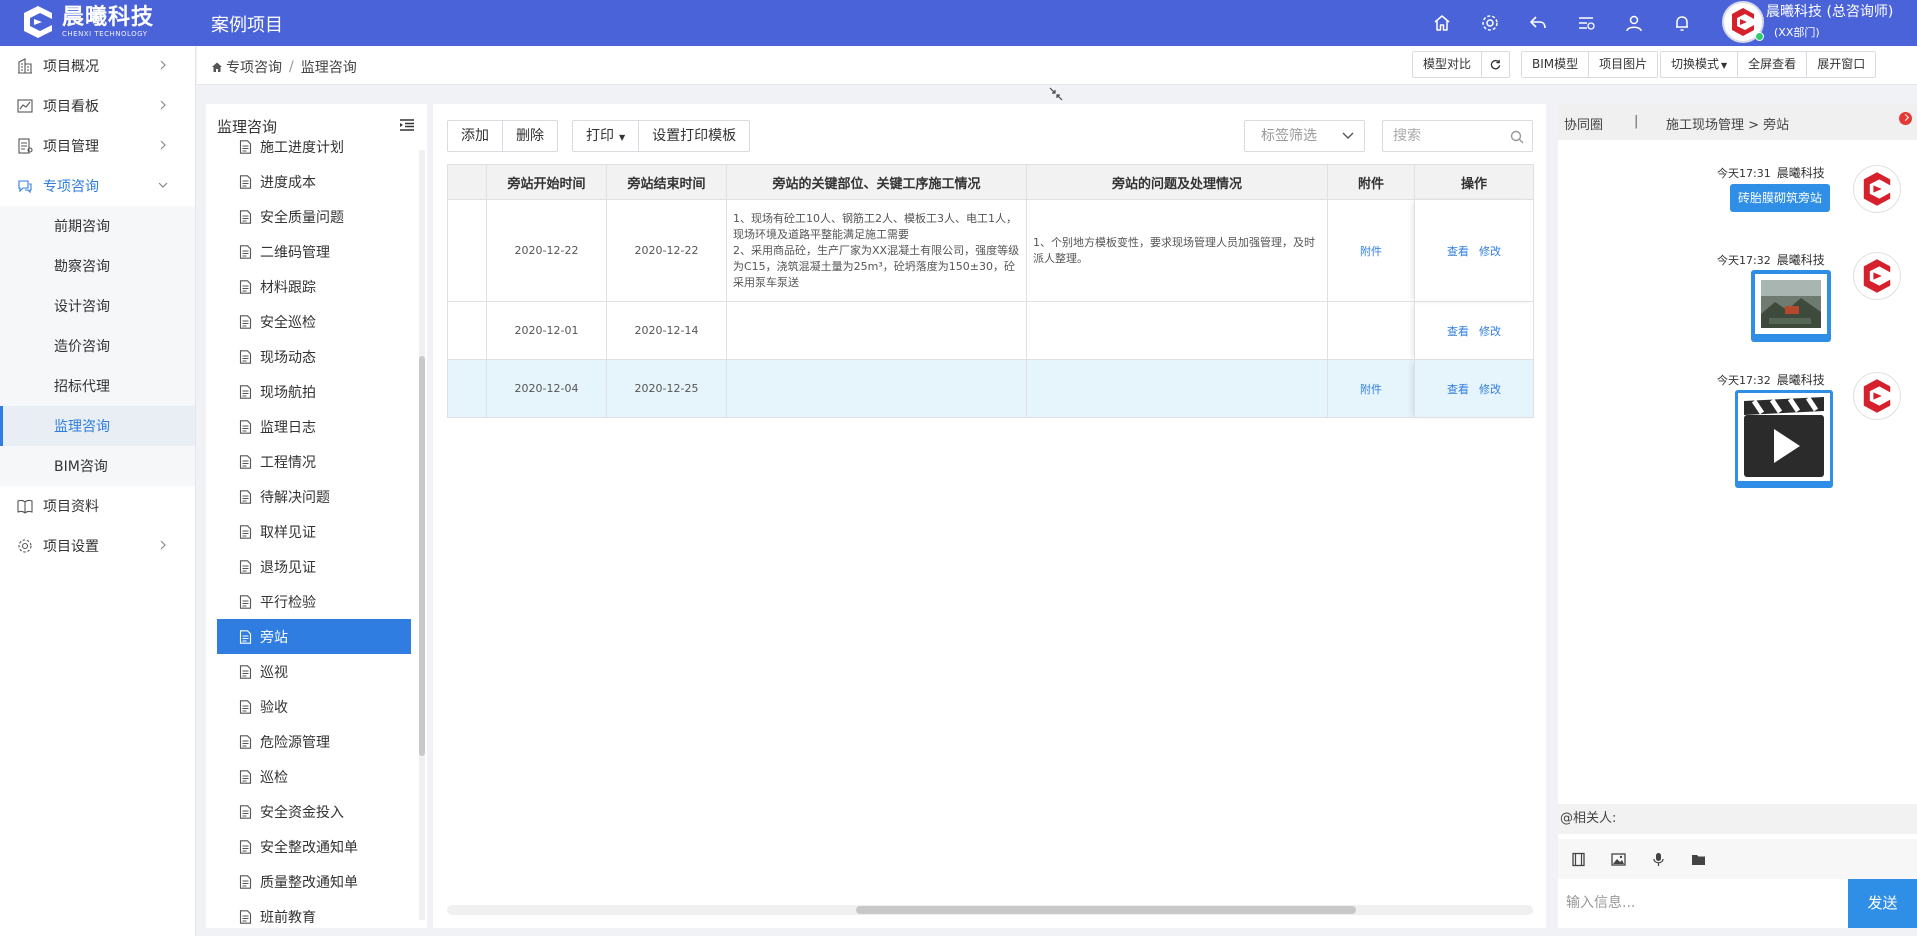 This screenshot has height=936, width=1917. I want to click on sidebar-subitem: 勘察咨询, so click(97, 266).